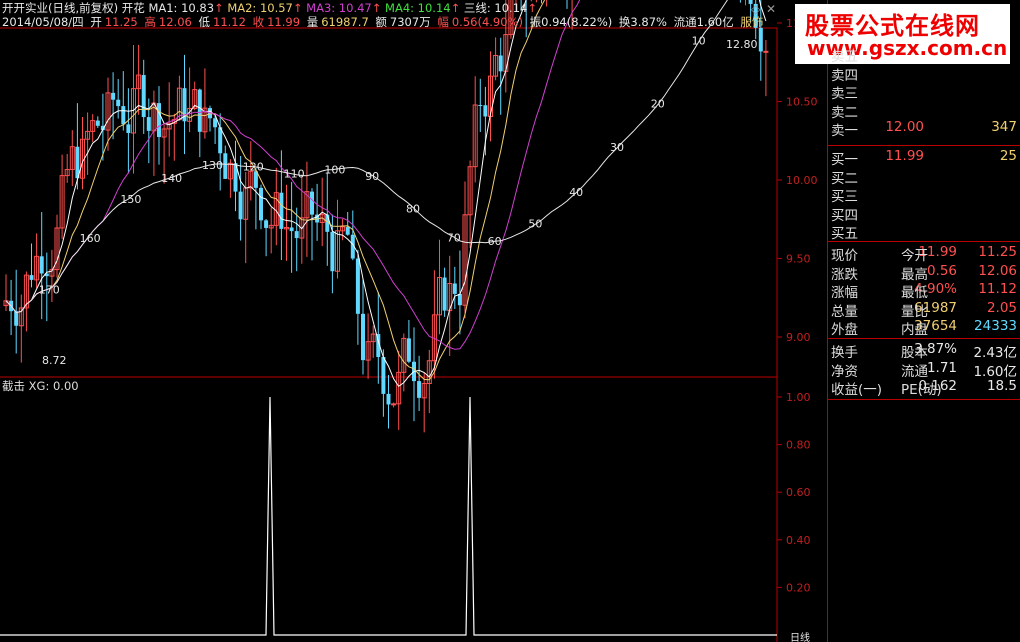 The height and width of the screenshot is (642, 1020). What do you see at coordinates (921, 390) in the screenshot?
I see `fund-label: PE(动)` at bounding box center [921, 390].